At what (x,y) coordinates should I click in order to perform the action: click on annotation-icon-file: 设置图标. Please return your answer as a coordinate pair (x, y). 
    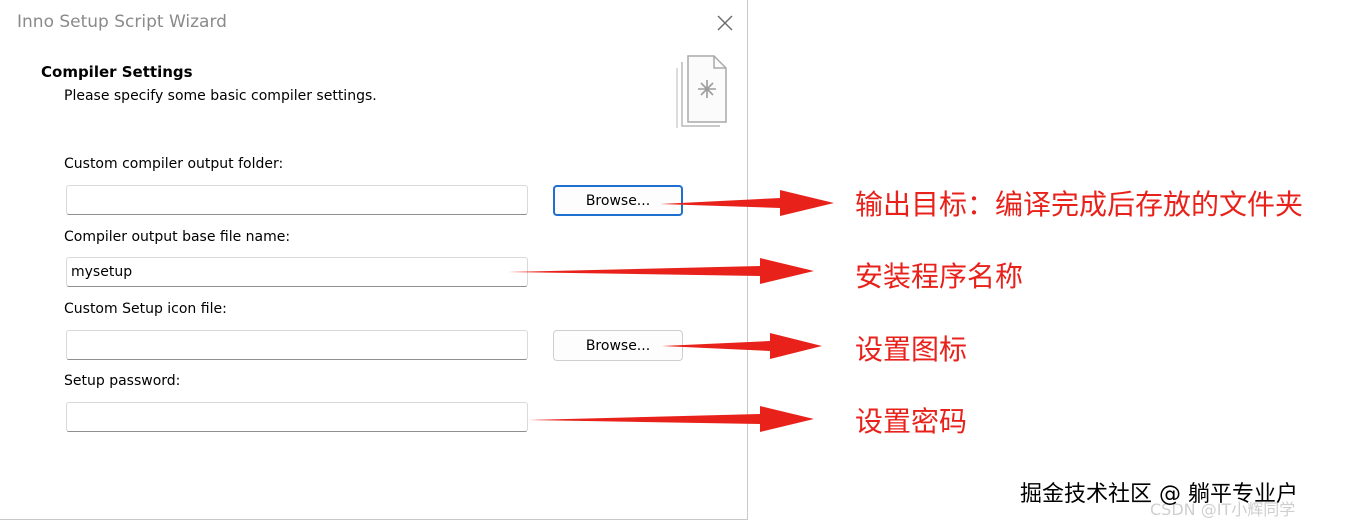
    Looking at the image, I should click on (911, 349).